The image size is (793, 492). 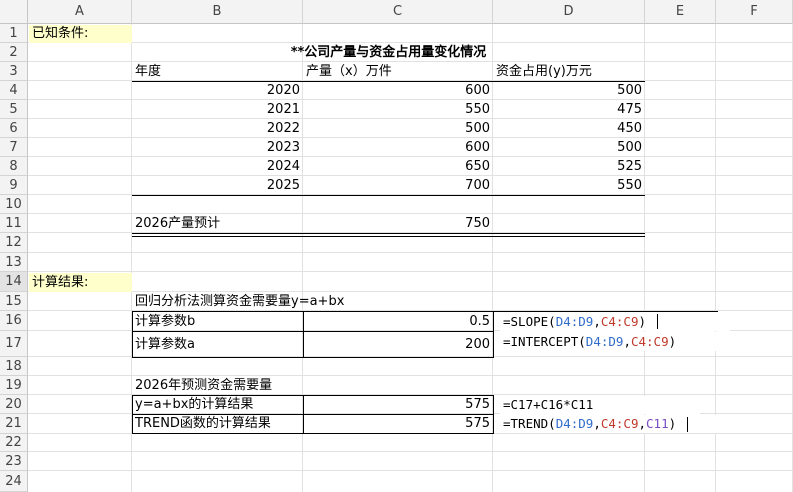 I want to click on formula-d17-ref-y: D4:D9, so click(x=604, y=341).